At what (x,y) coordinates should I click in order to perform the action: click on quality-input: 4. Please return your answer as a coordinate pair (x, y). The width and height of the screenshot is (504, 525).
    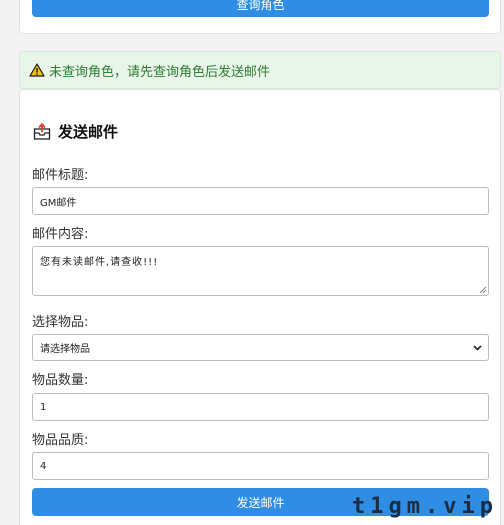
    Looking at the image, I should click on (260, 466).